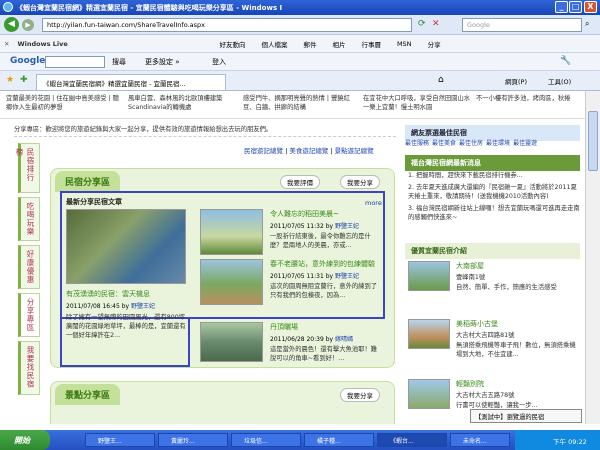 The width and height of the screenshot is (600, 450). What do you see at coordinates (593, 141) in the screenshot?
I see `scroll-thumb` at bounding box center [593, 141].